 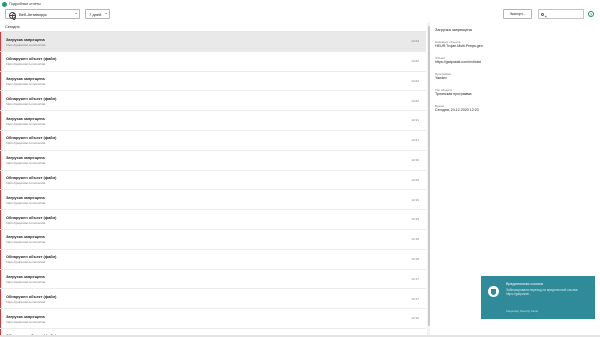 I want to click on component-select-value: Веб-Антивирус, so click(x=33, y=14).